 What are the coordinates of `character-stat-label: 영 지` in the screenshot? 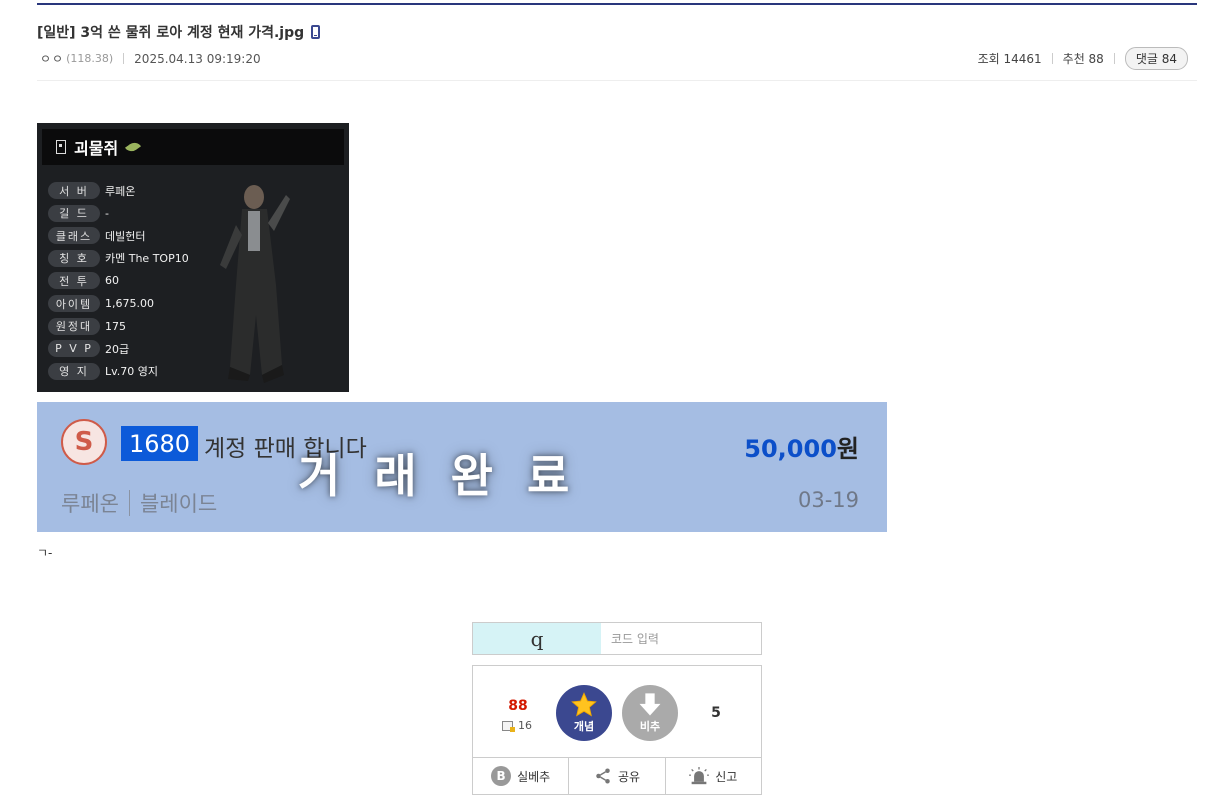 It's located at (74, 371).